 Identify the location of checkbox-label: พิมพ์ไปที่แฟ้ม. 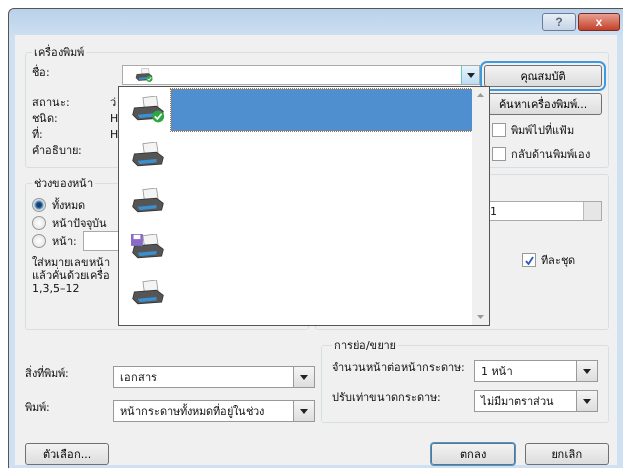
(542, 130).